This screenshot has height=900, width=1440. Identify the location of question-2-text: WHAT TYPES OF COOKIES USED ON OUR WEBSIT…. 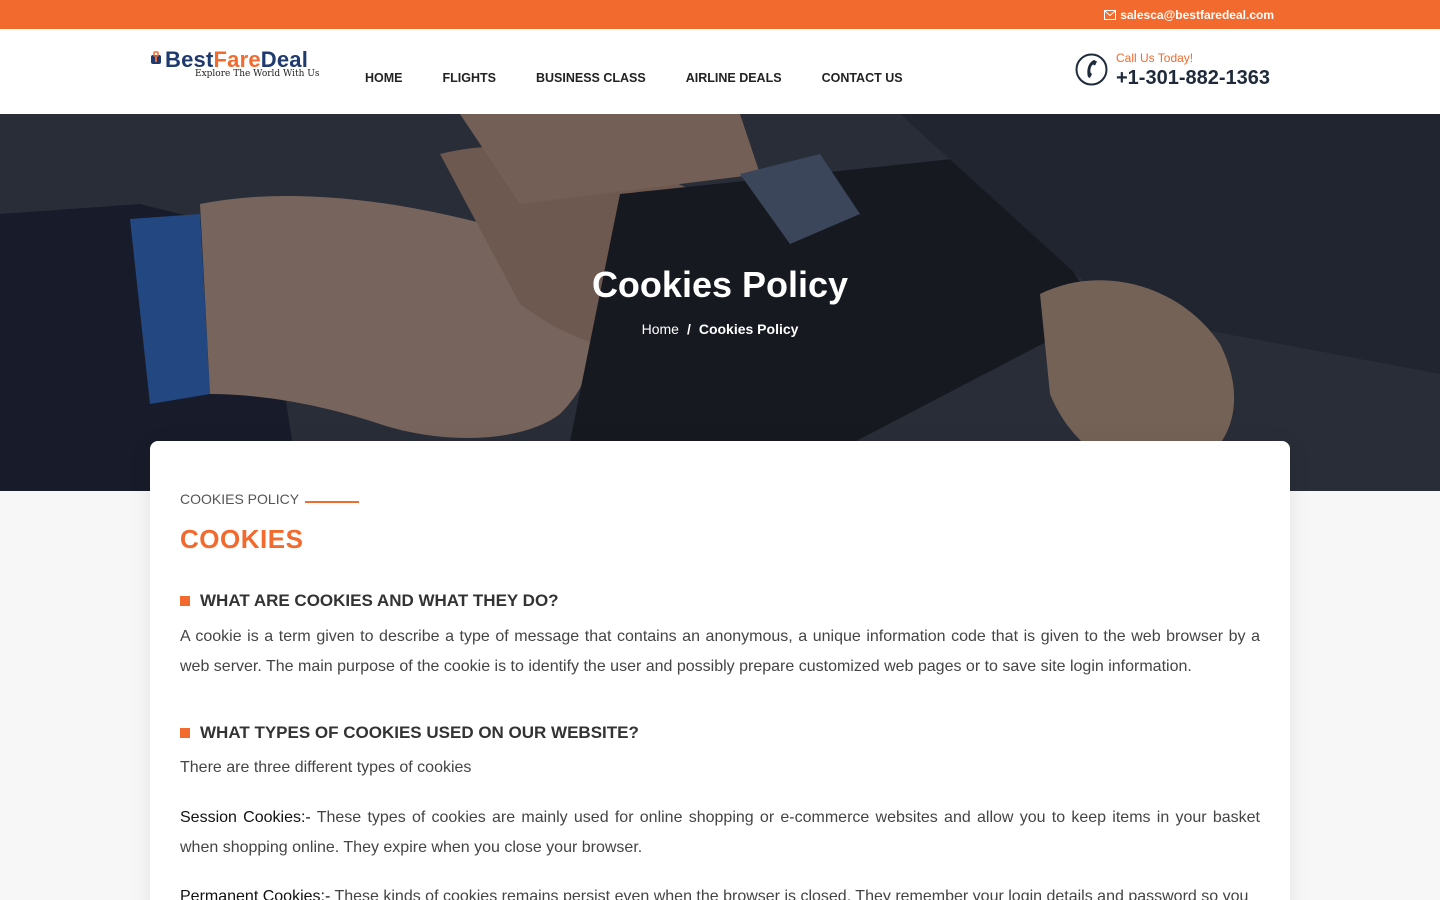
(419, 732).